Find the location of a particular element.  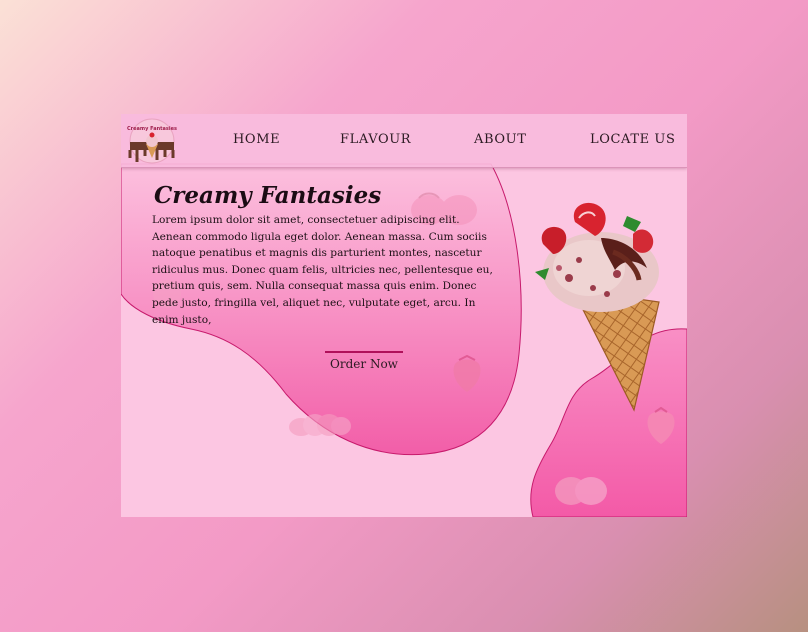

nav-home-link: HOME is located at coordinates (256, 139).